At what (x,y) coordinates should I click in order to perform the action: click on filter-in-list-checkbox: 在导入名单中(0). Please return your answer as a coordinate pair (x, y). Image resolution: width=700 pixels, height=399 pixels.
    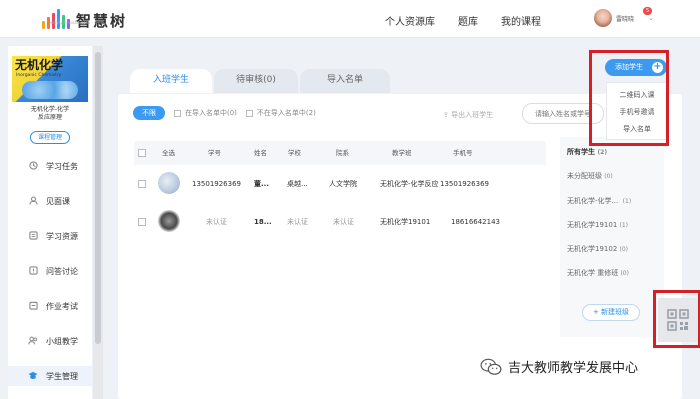
    Looking at the image, I should click on (205, 113).